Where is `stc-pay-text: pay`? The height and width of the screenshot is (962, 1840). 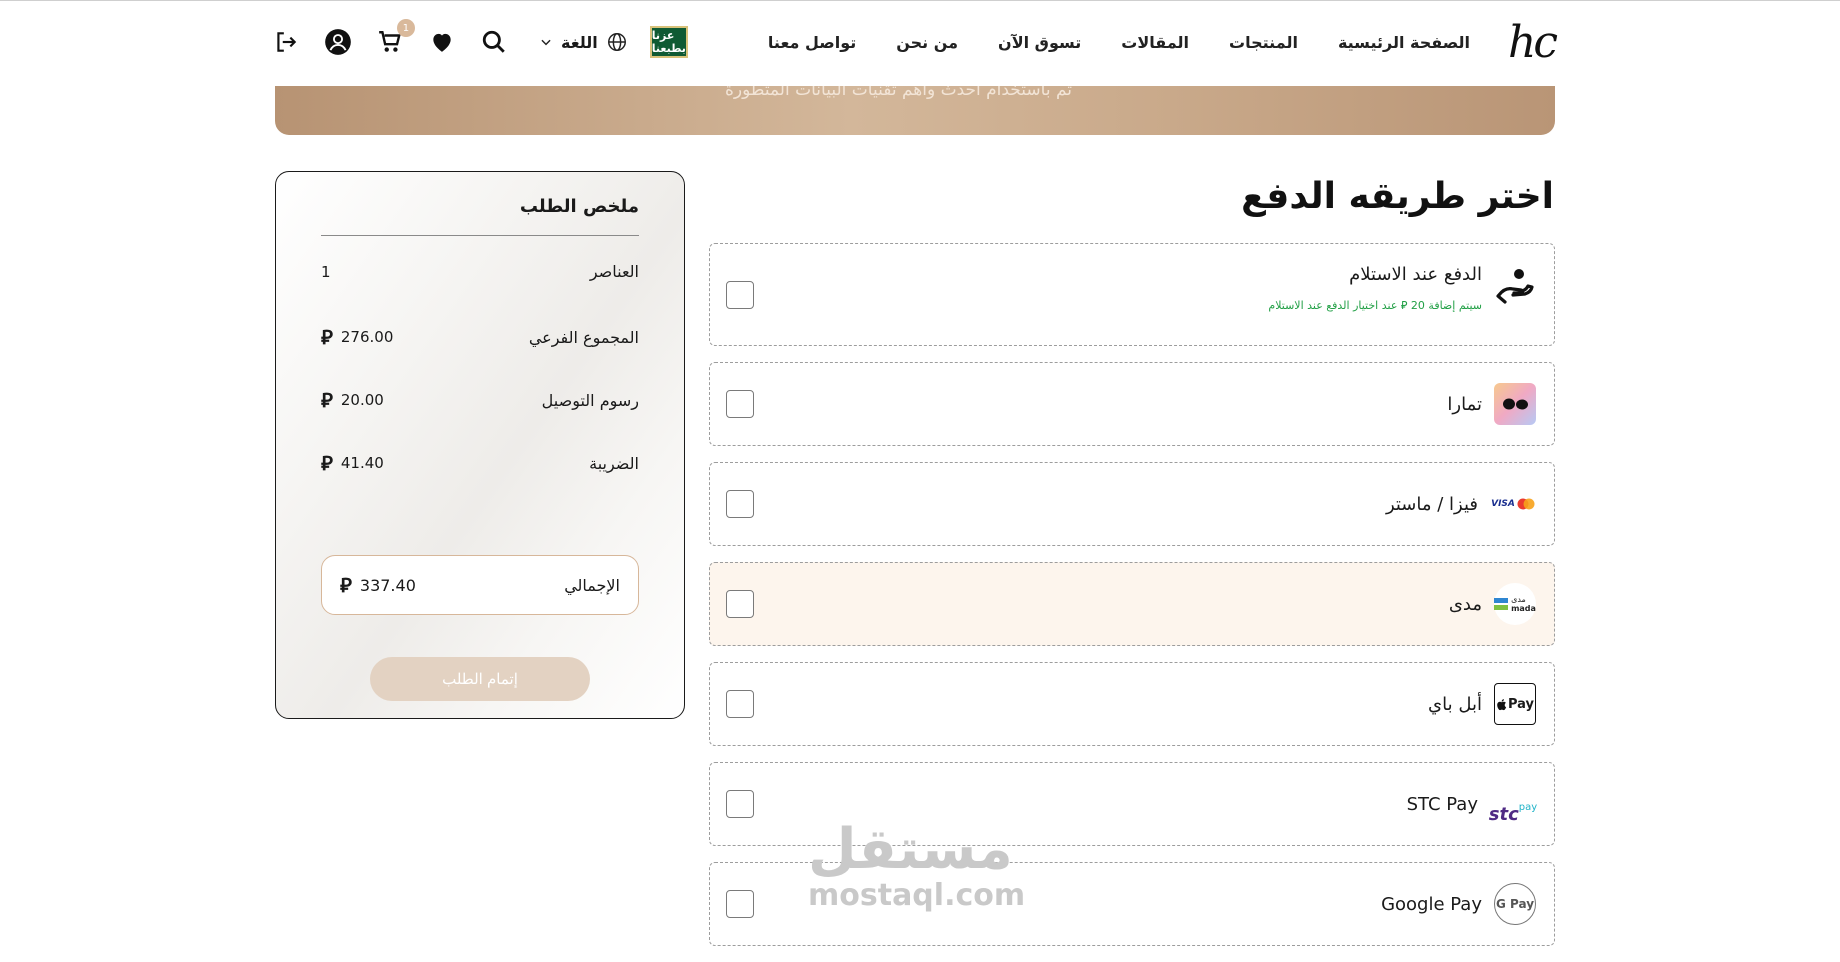 stc-pay-text: pay is located at coordinates (1528, 807).